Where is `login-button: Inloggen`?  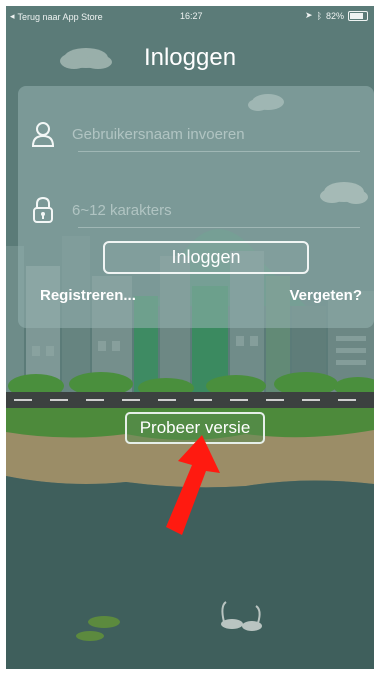
login-button: Inloggen is located at coordinates (206, 257).